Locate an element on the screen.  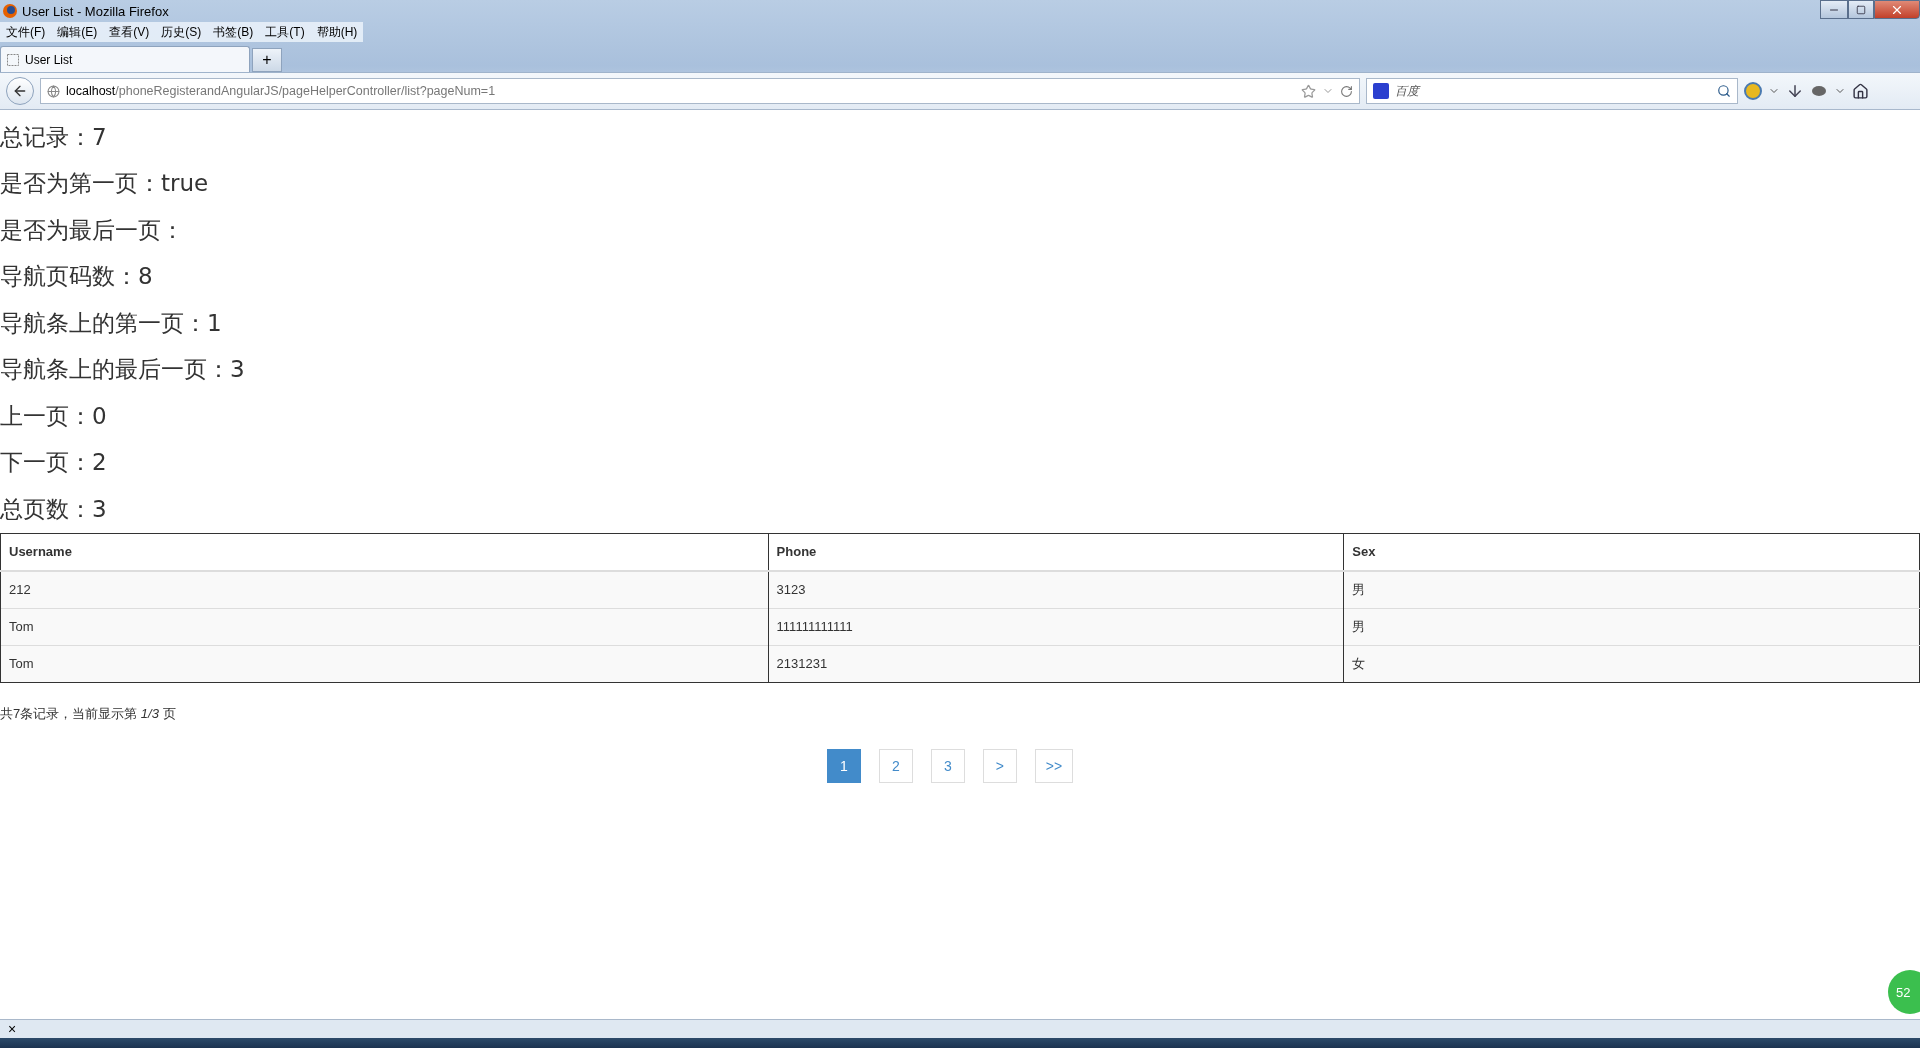
info-line: 导航条上的最后一页：3 is located at coordinates (122, 370).